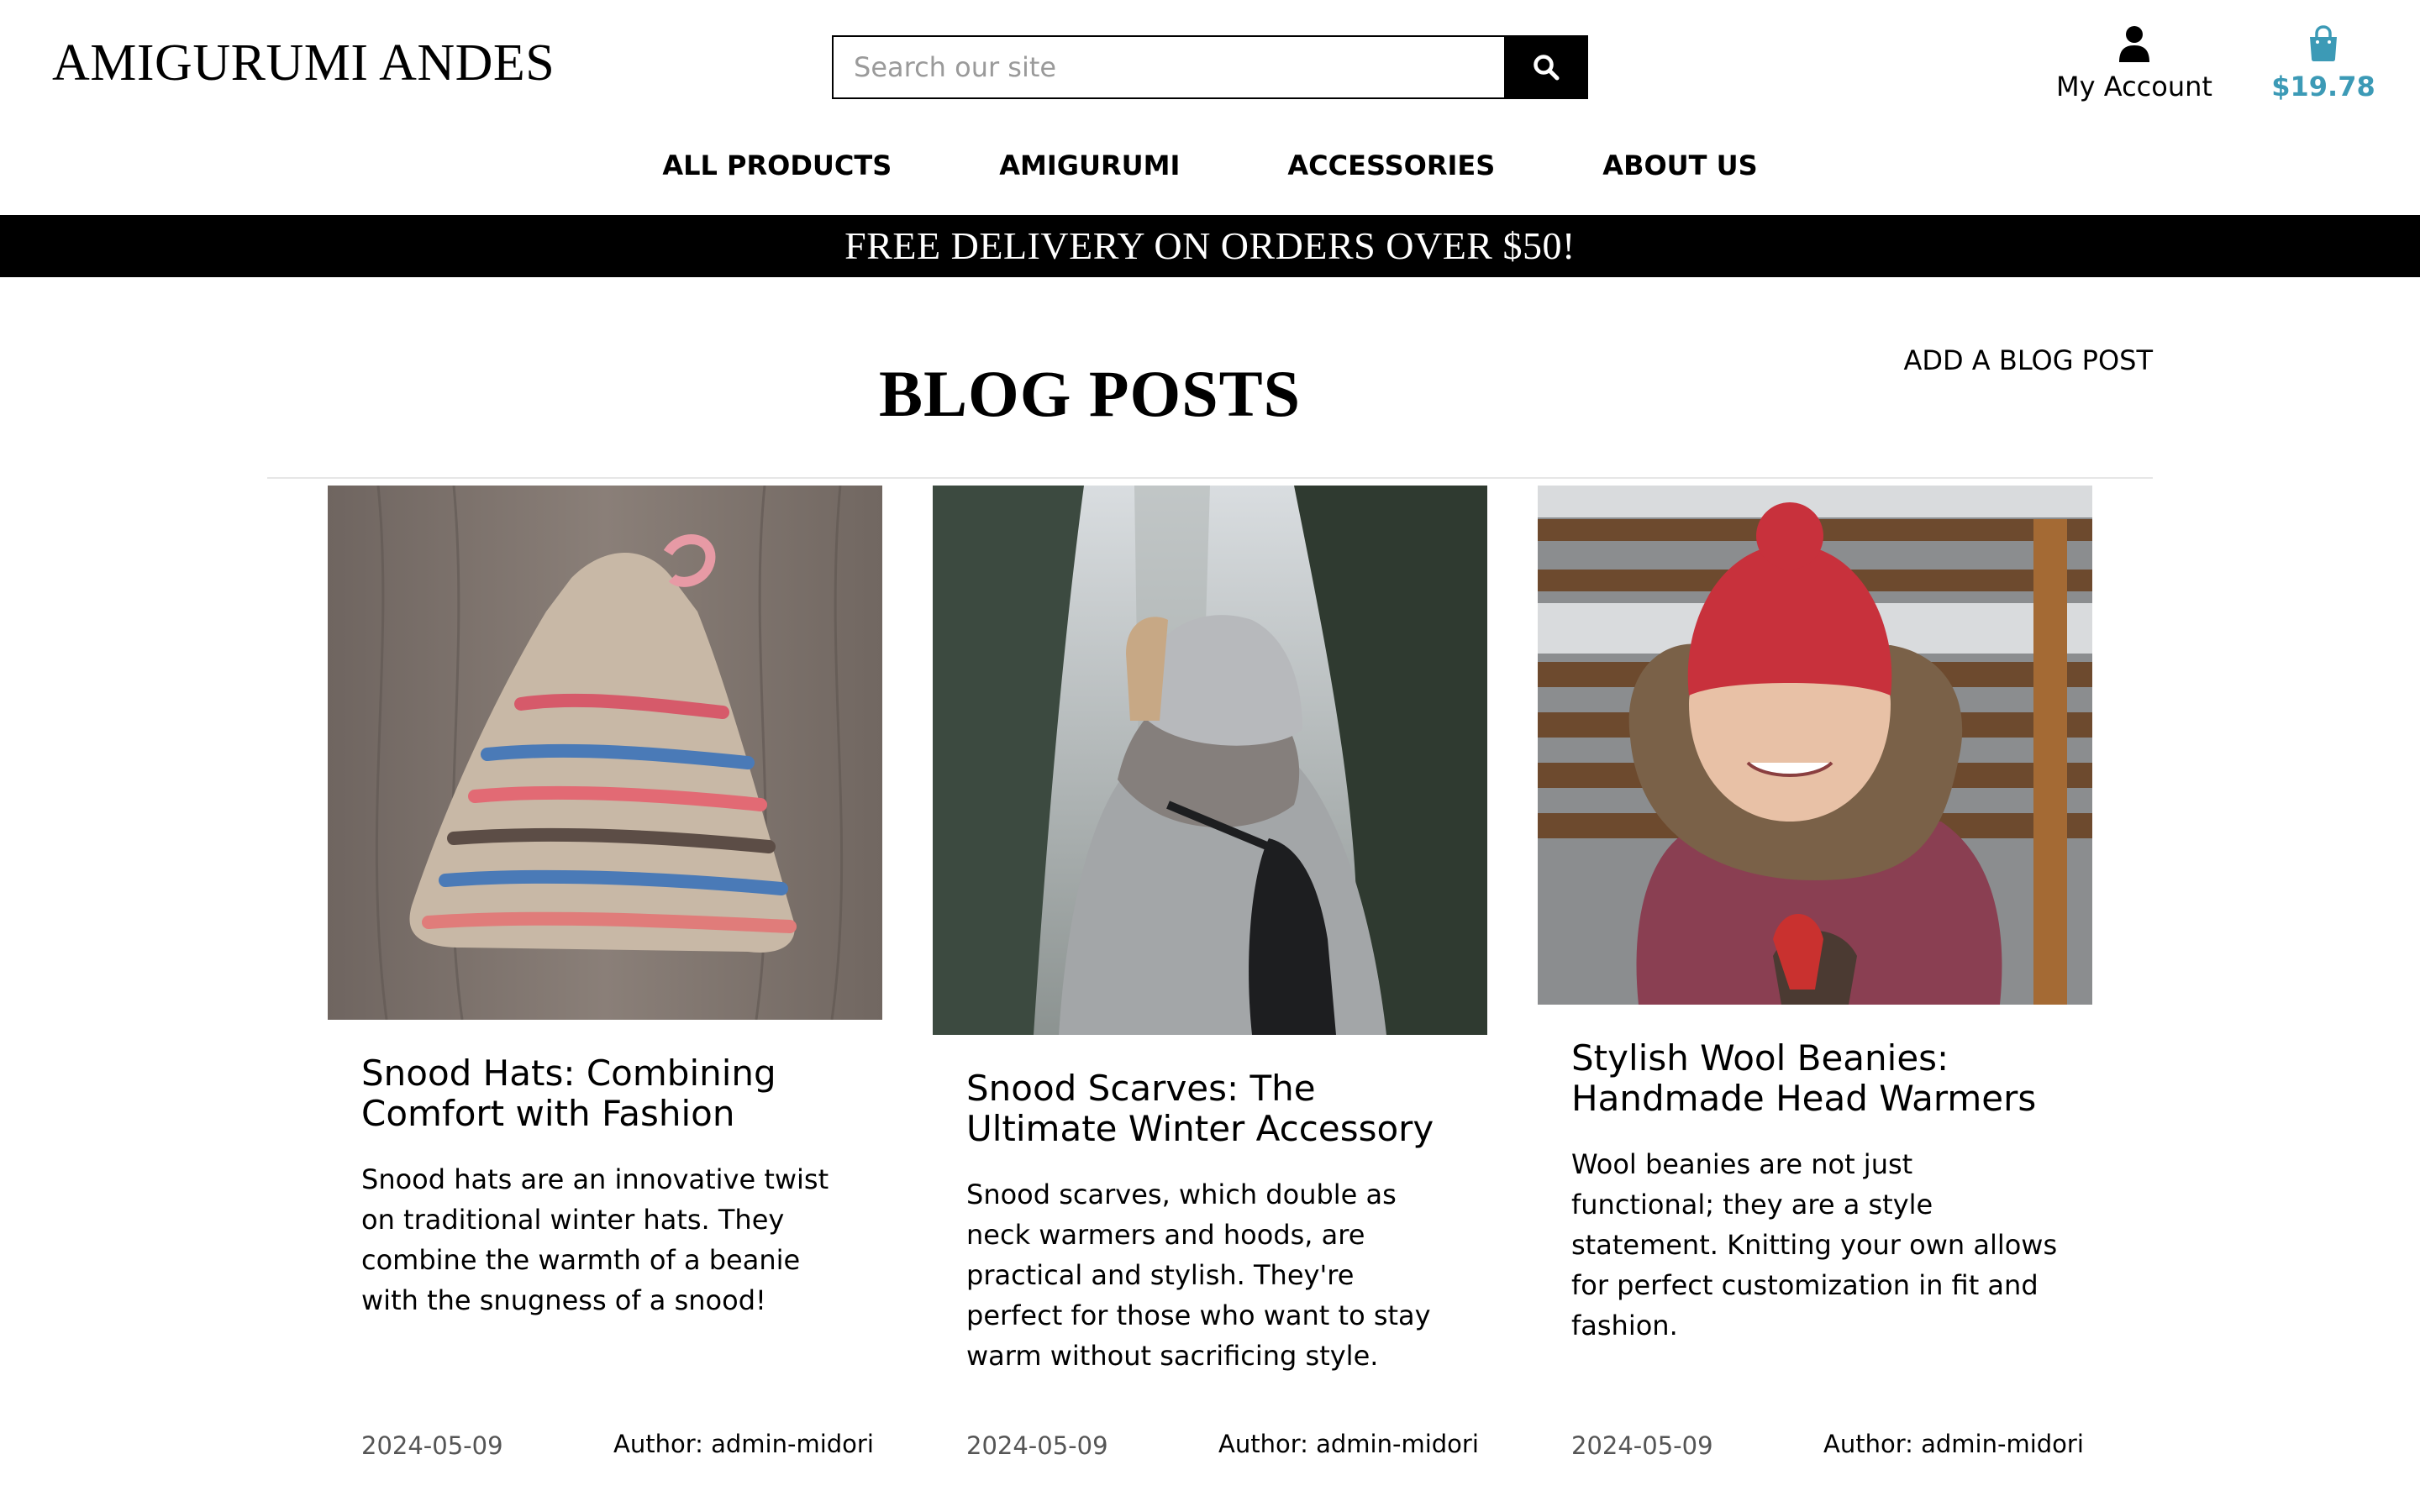 Image resolution: width=2420 pixels, height=1512 pixels. I want to click on add-blog-post-link: ADD A BLOG POST, so click(2028, 360).